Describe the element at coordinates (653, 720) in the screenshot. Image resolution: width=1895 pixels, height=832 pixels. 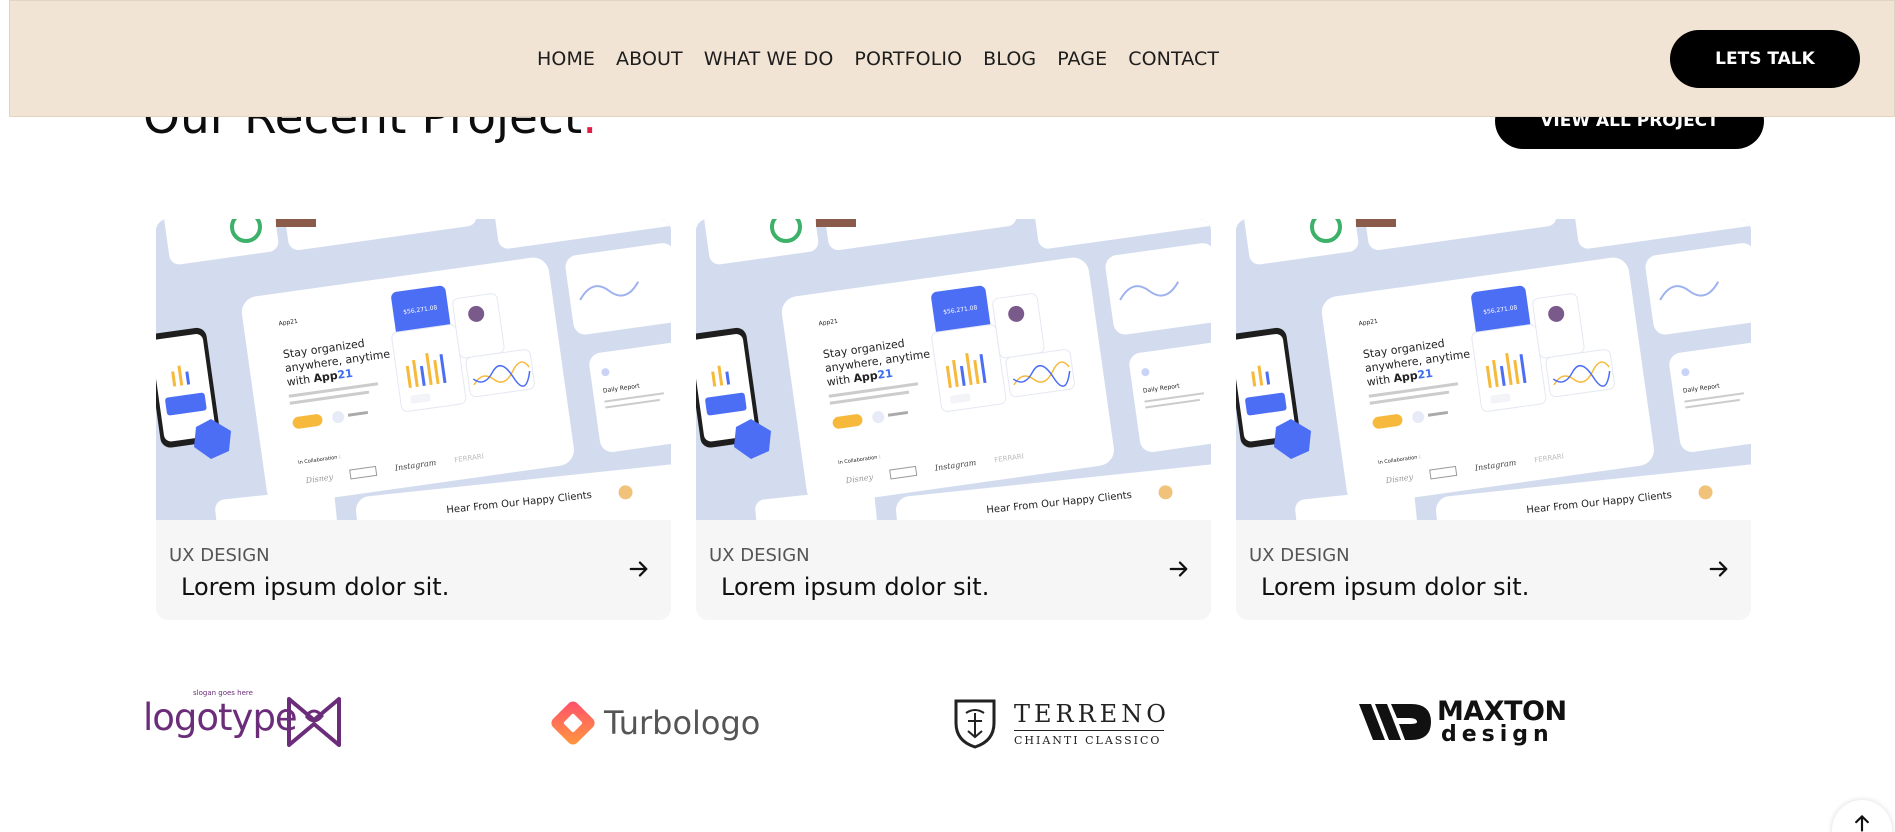
I see `turbologo-logo: Turbologo` at that location.